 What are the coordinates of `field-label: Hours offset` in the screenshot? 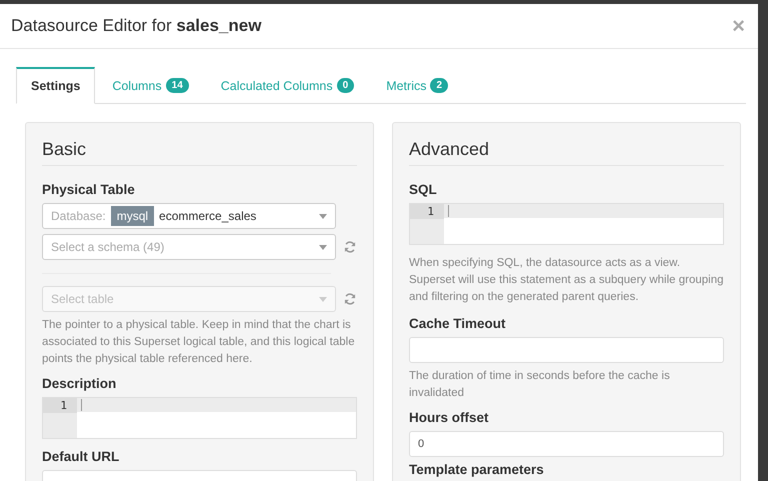 It's located at (449, 417).